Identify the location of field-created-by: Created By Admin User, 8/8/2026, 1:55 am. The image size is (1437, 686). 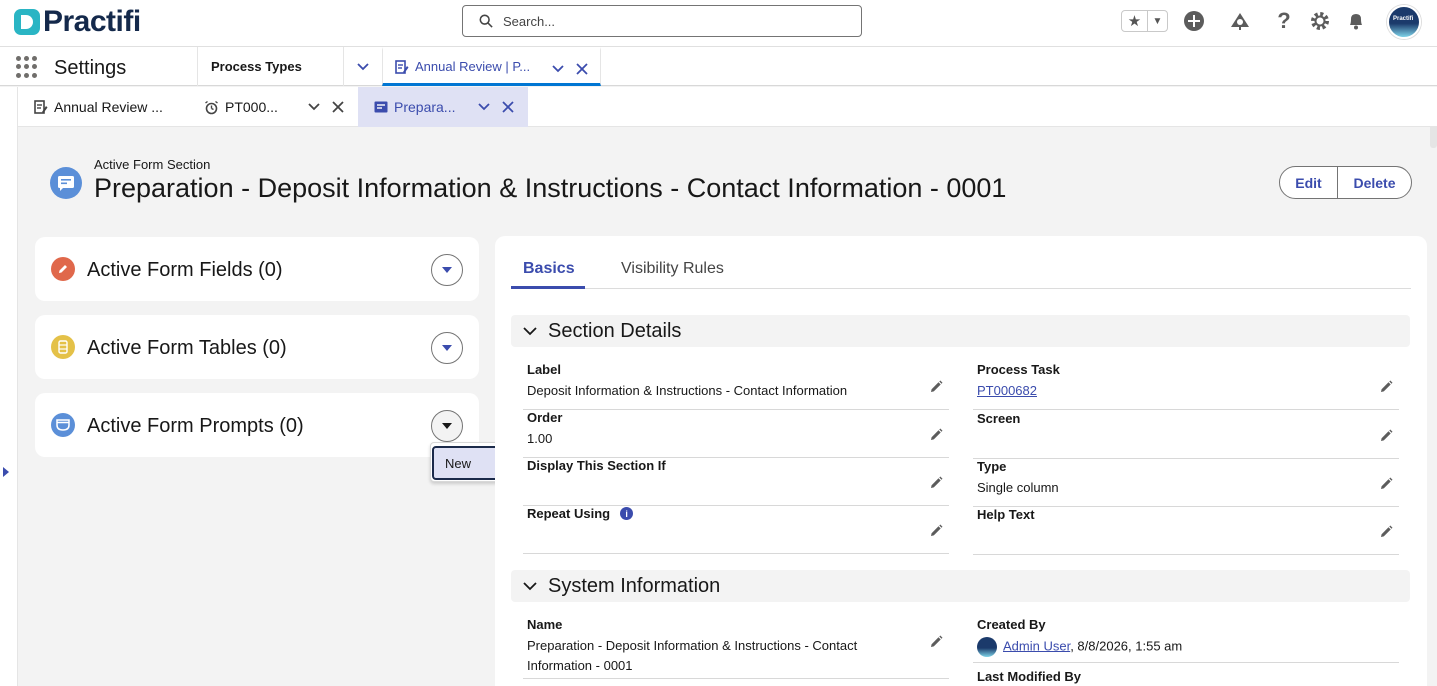
(1186, 640).